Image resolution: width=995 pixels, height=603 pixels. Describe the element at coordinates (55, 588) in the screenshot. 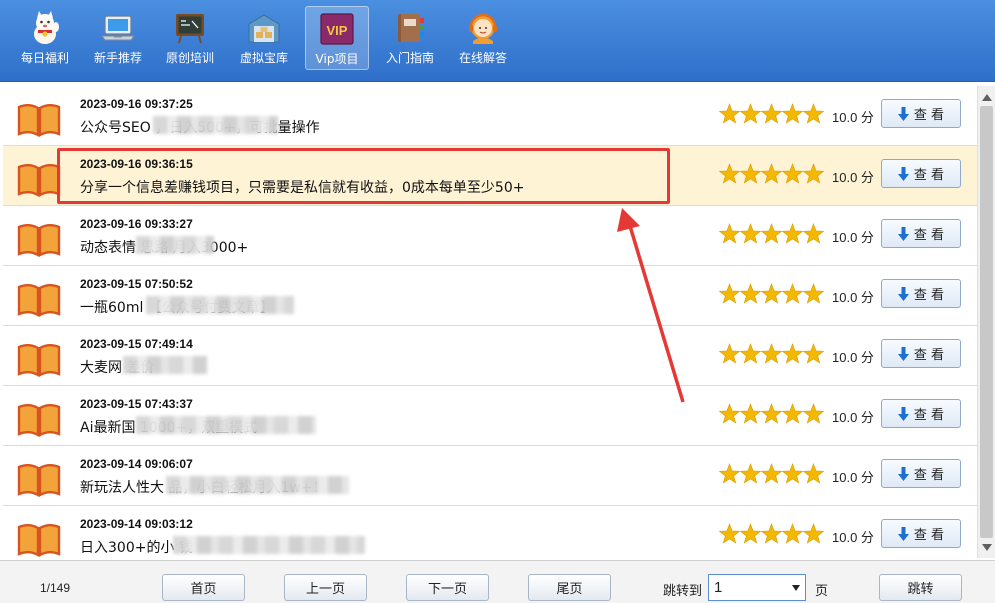

I see `page-count: 1/149` at that location.